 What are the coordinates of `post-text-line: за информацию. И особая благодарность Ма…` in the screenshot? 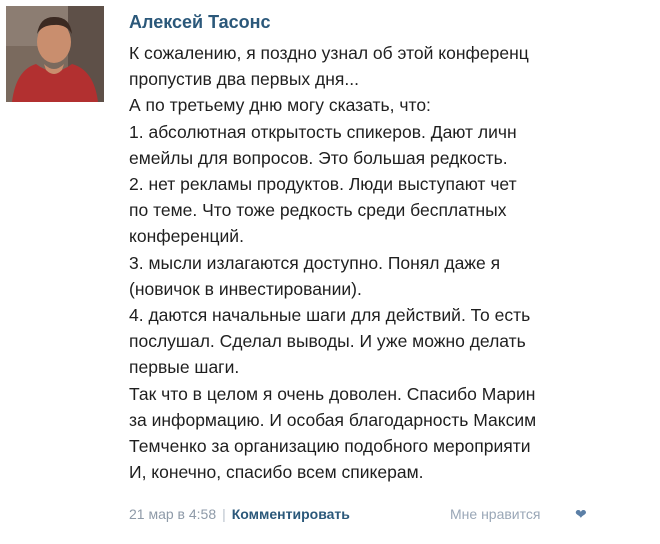 It's located at (333, 419).